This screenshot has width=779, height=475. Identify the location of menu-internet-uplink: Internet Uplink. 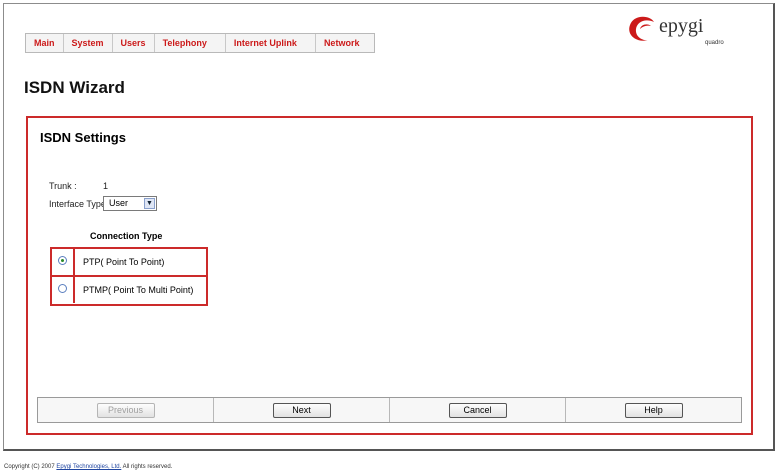
(271, 43).